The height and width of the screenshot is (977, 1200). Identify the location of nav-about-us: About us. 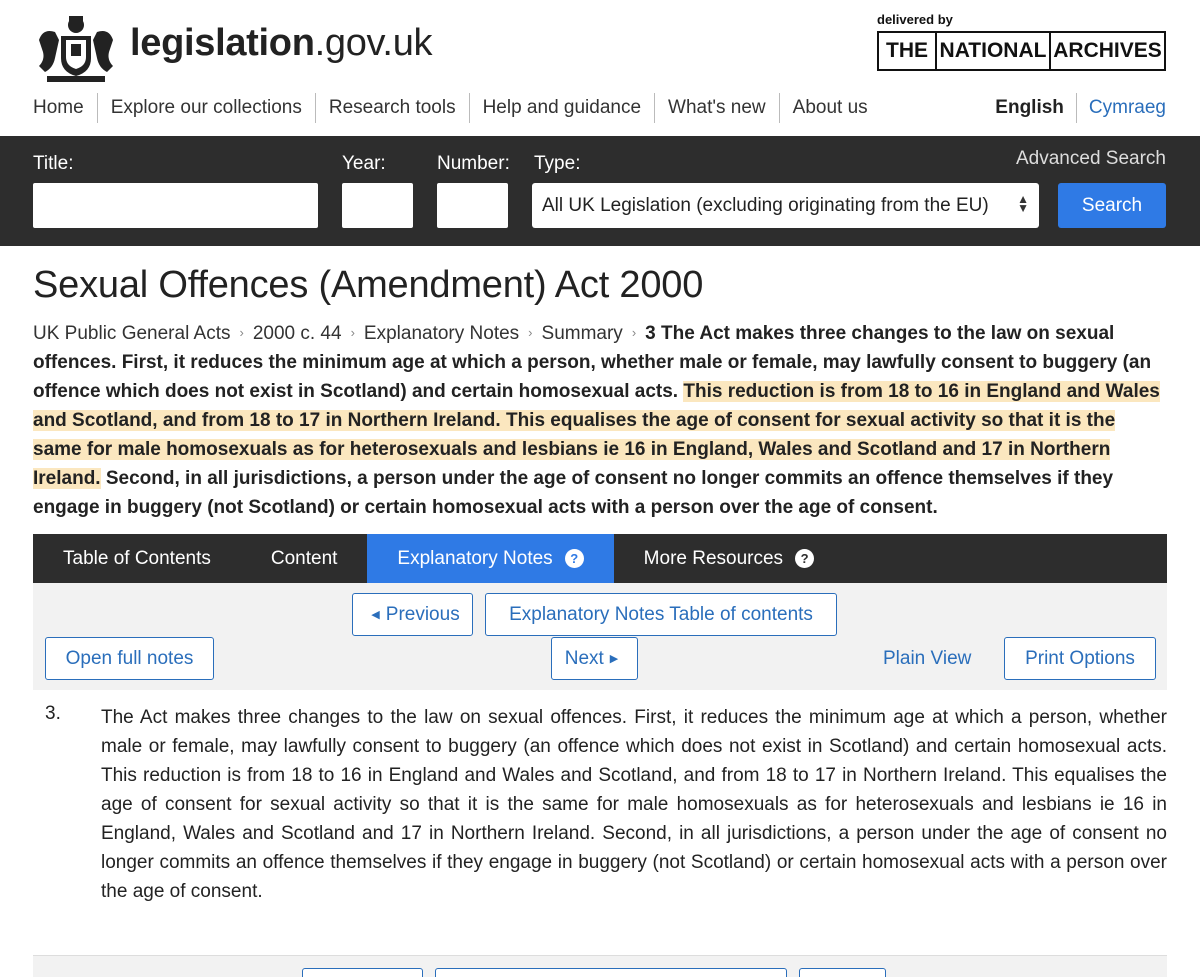
(830, 108).